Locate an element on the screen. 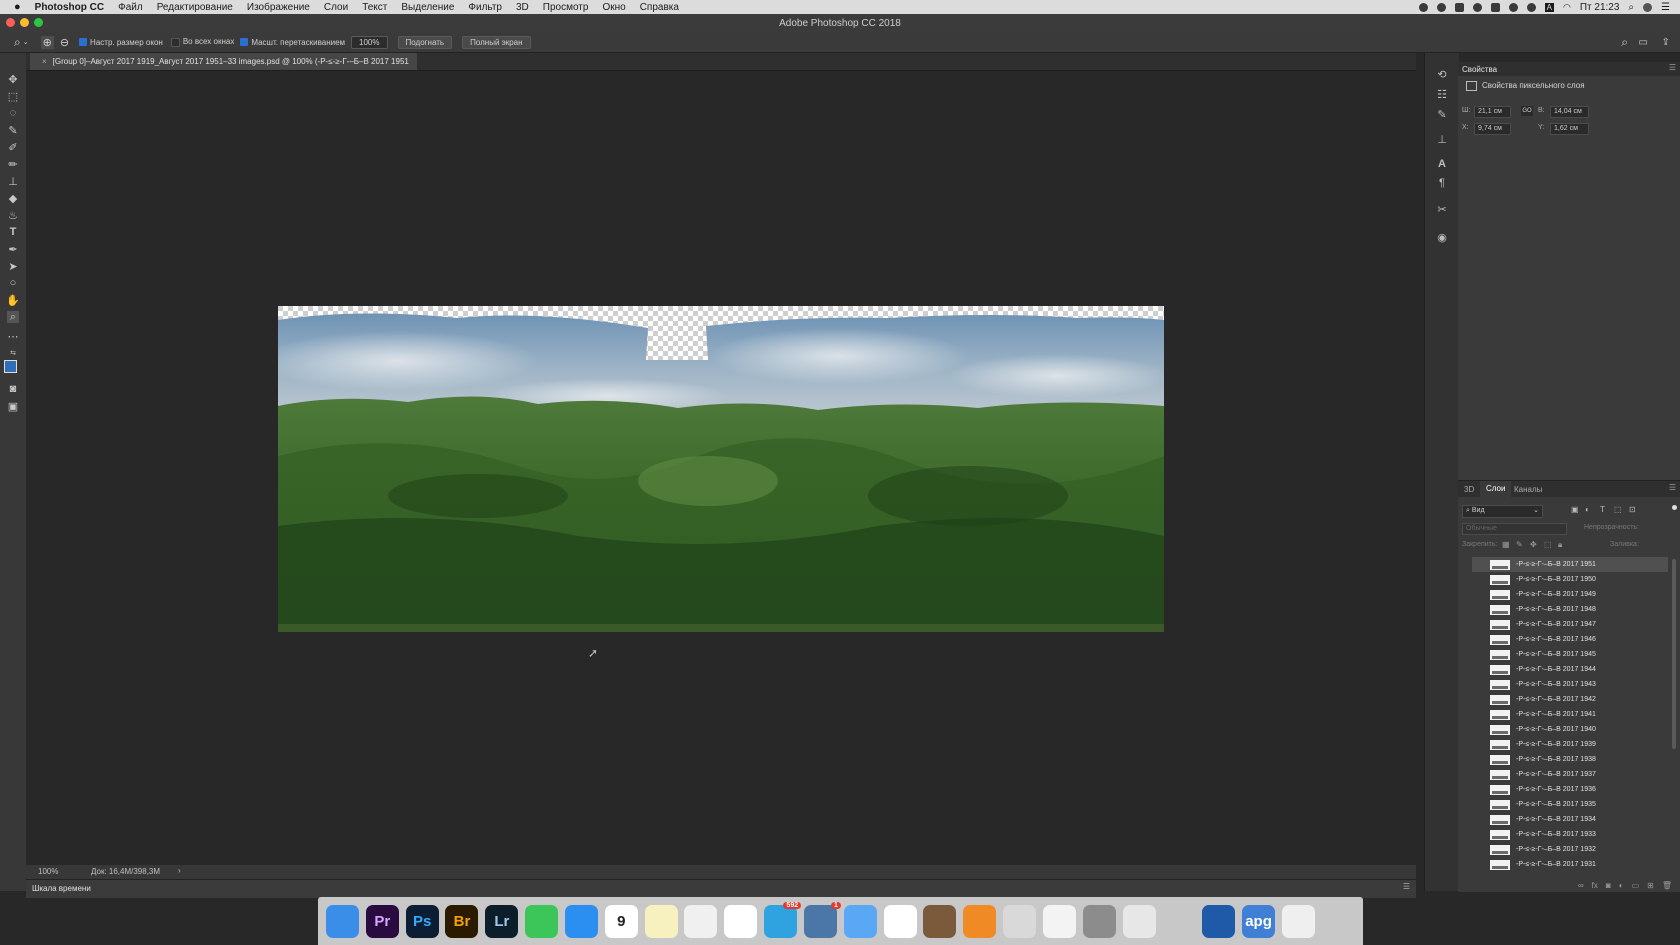 This screenshot has height=945, width=1680. adjustment-layer-icon: ◐ is located at coordinates (1621, 885).